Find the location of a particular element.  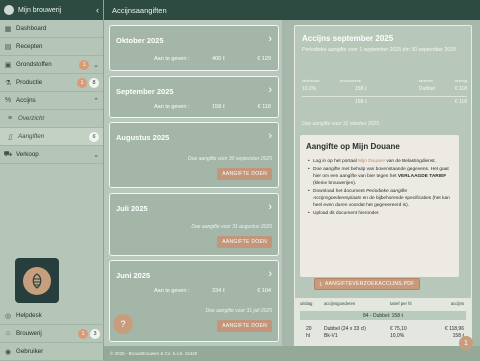

cell-amount: € 118 is located at coordinates (460, 102).